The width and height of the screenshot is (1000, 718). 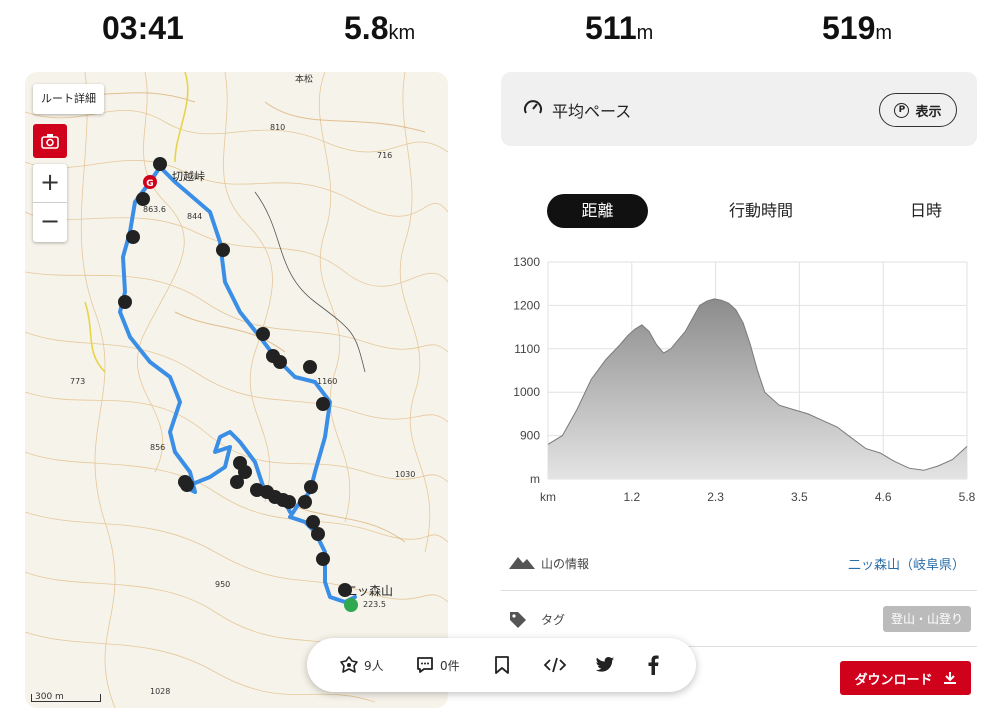 I want to click on svg-text: 844, so click(x=194, y=216).